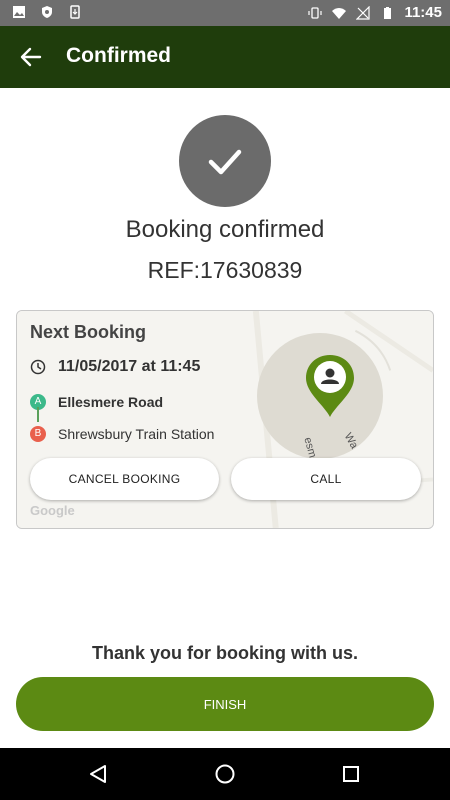 The height and width of the screenshot is (800, 450). What do you see at coordinates (88, 332) in the screenshot?
I see `card-title: Next Booking` at bounding box center [88, 332].